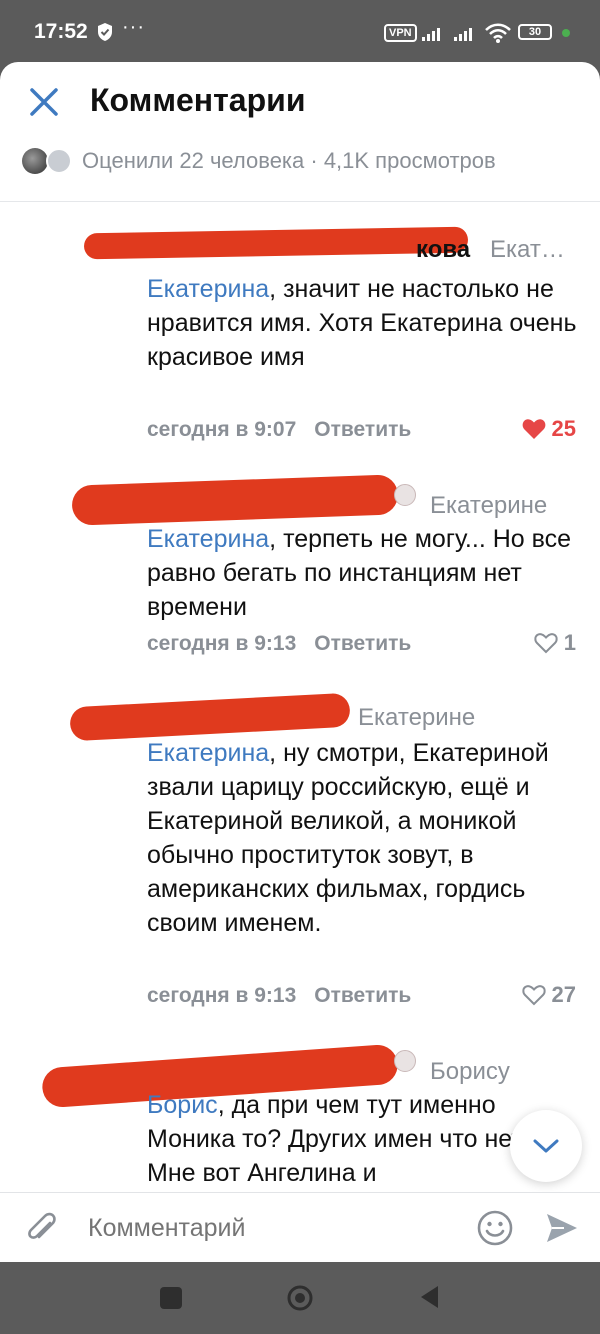 The height and width of the screenshot is (1334, 600). Describe the element at coordinates (44, 102) in the screenshot. I see `close-icon` at that location.